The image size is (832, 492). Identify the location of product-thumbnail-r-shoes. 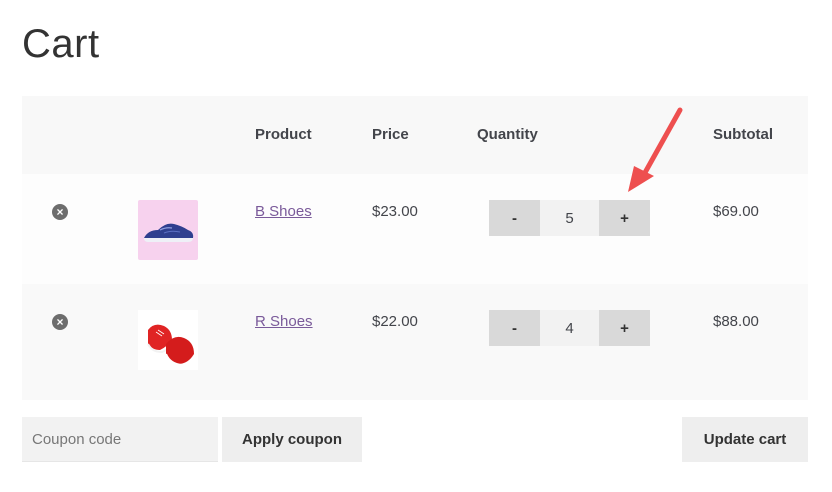
(168, 340).